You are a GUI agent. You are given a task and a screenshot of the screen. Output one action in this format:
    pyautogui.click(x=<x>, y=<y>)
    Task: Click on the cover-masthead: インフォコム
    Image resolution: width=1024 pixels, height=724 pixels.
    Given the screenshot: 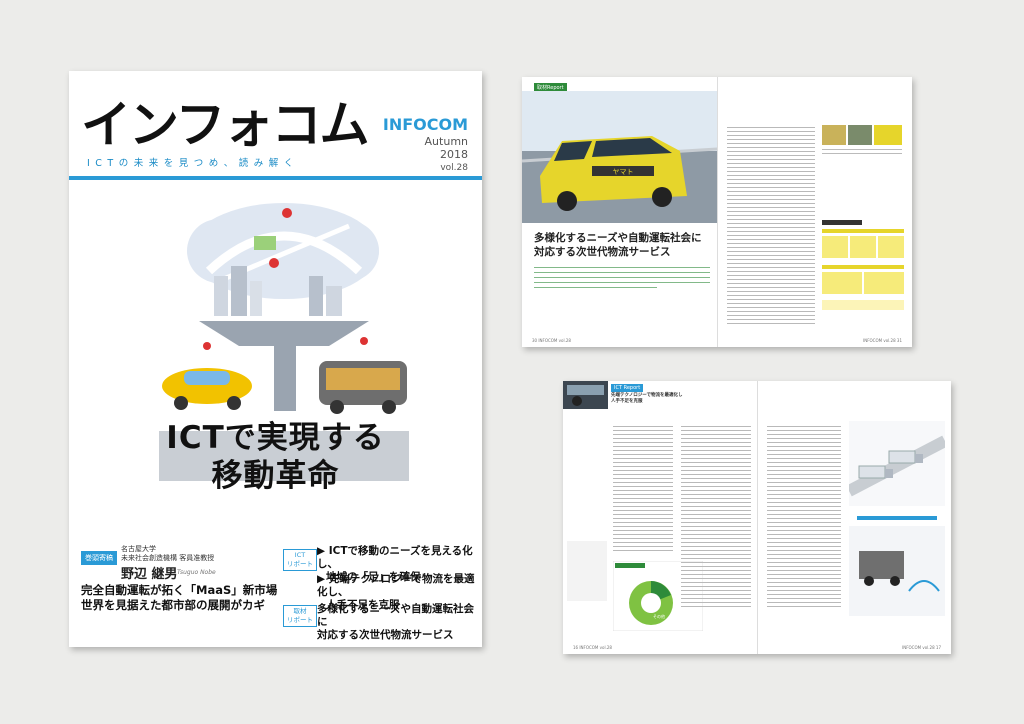 What is the action you would take?
    pyautogui.click(x=225, y=124)
    